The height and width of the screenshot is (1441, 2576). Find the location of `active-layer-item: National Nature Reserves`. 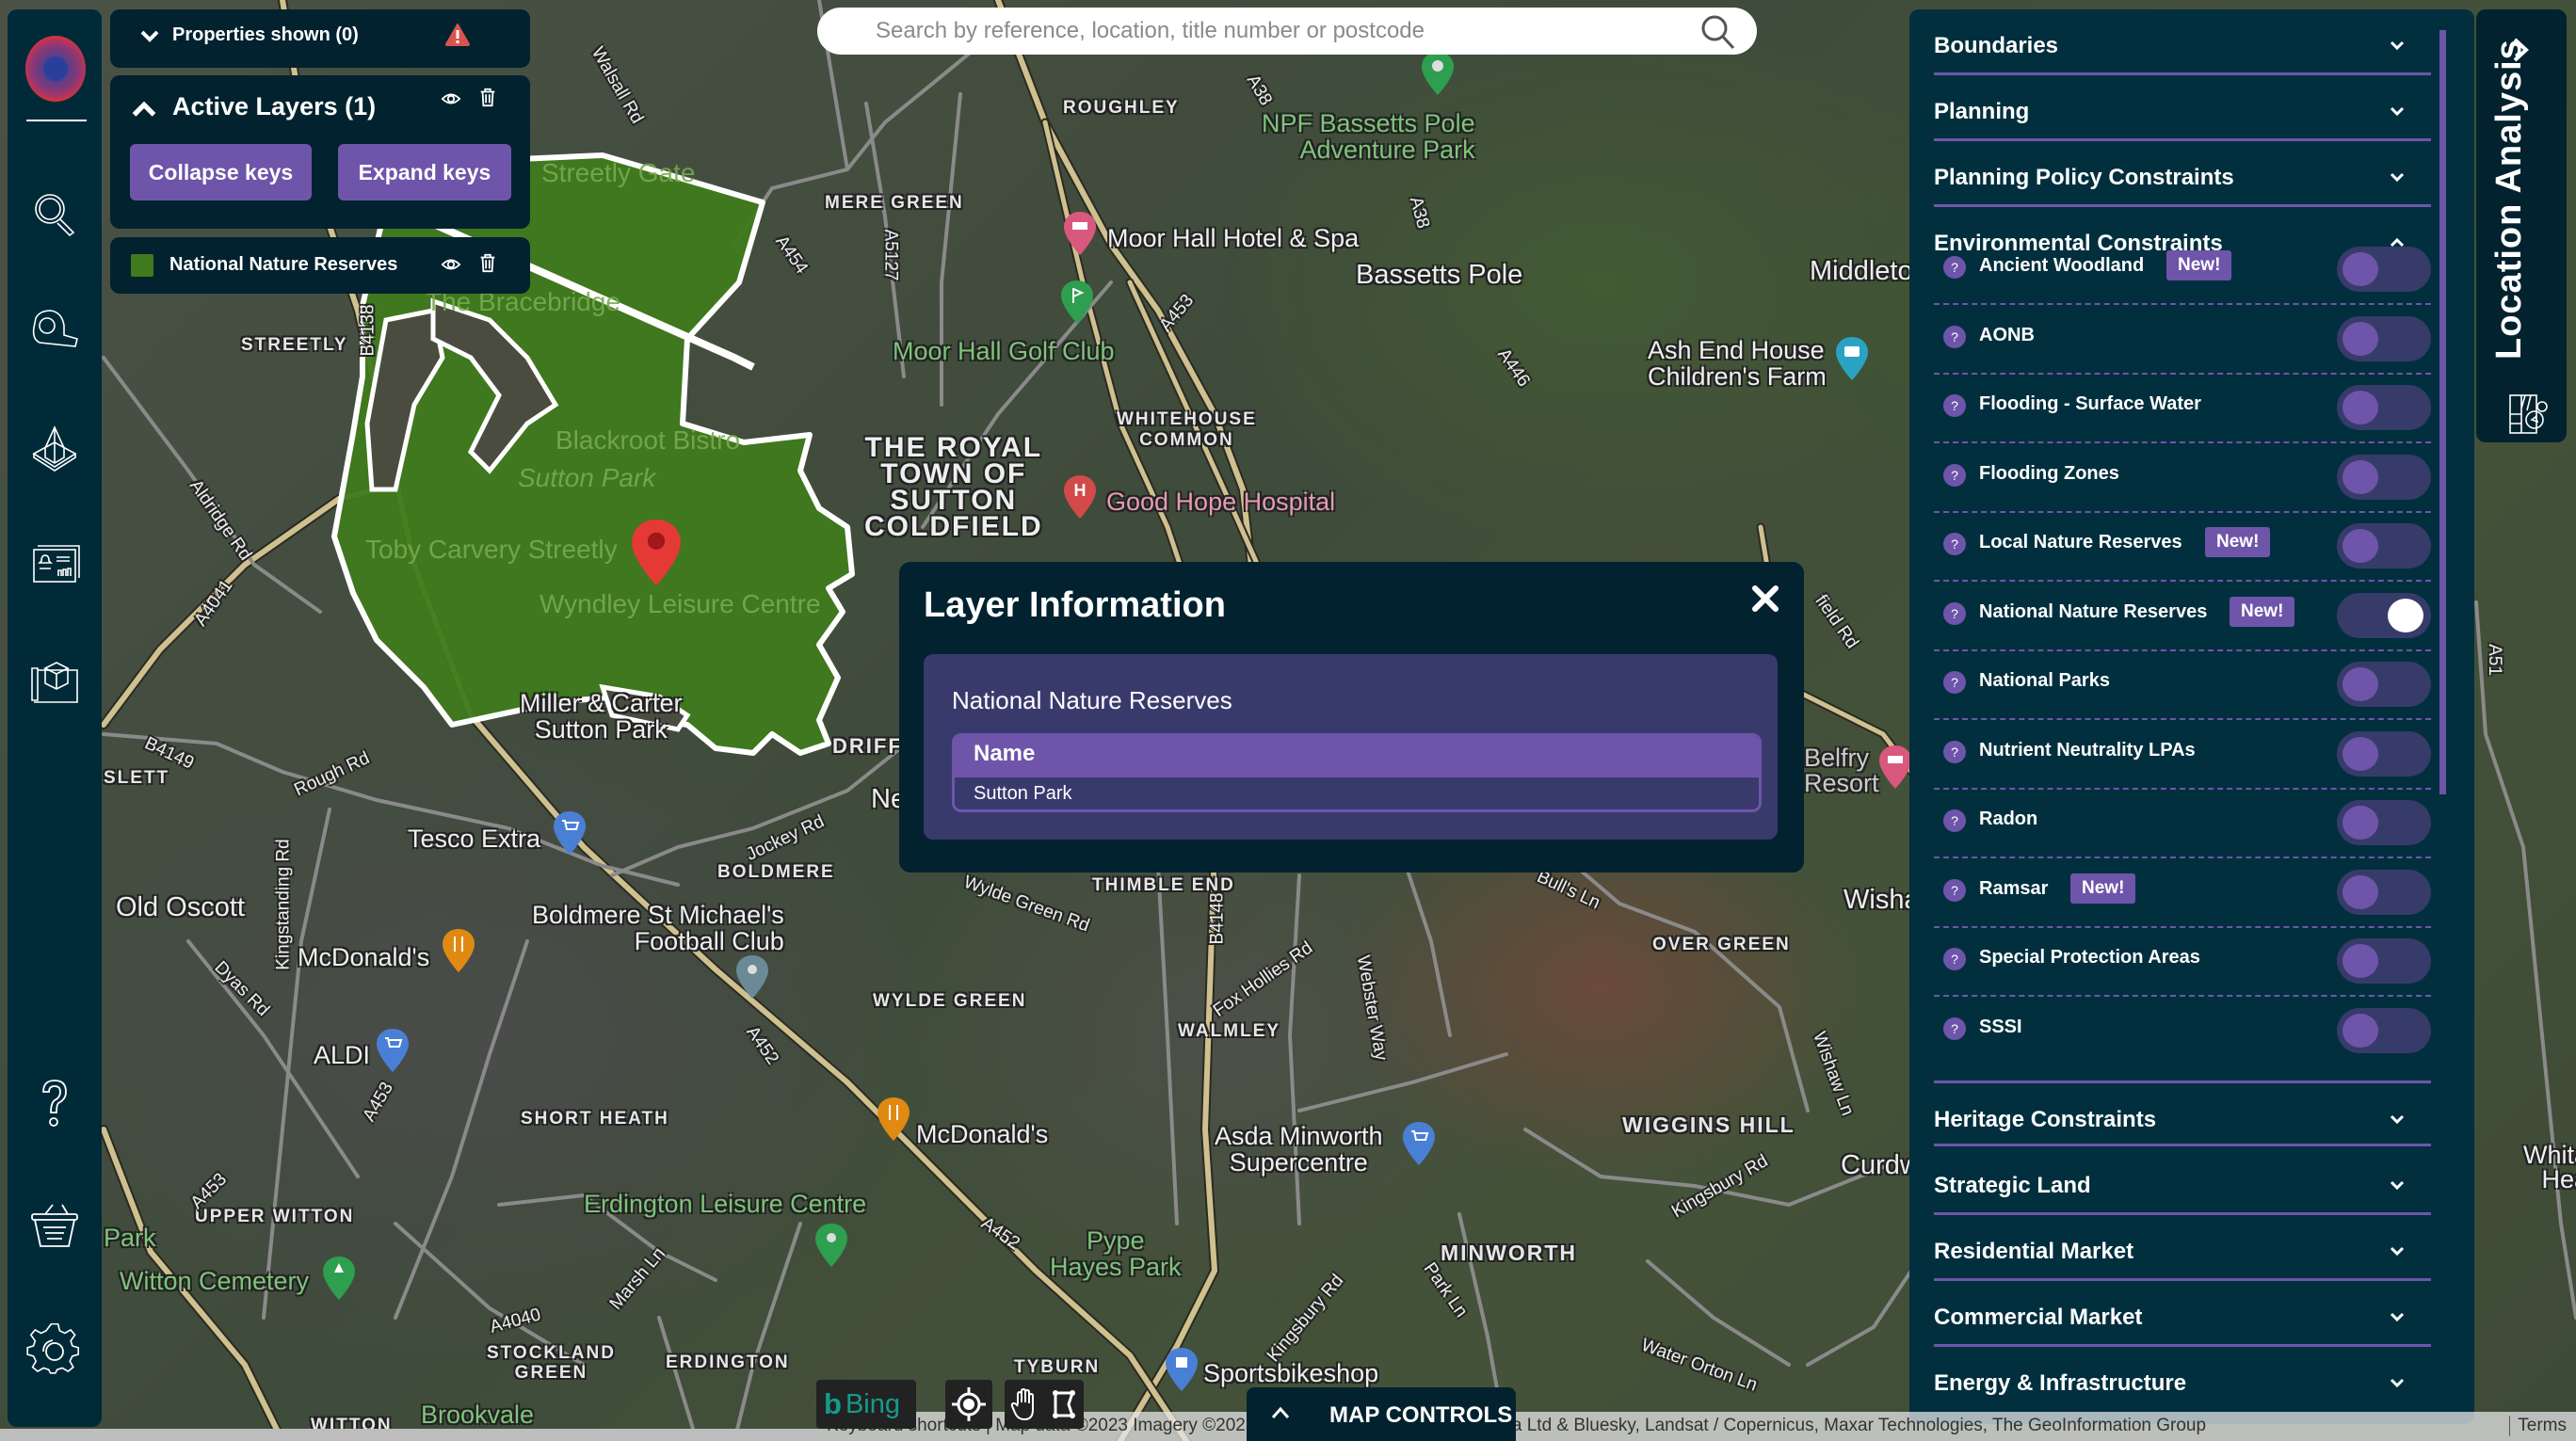

active-layer-item: National Nature Reserves is located at coordinates (320, 265).